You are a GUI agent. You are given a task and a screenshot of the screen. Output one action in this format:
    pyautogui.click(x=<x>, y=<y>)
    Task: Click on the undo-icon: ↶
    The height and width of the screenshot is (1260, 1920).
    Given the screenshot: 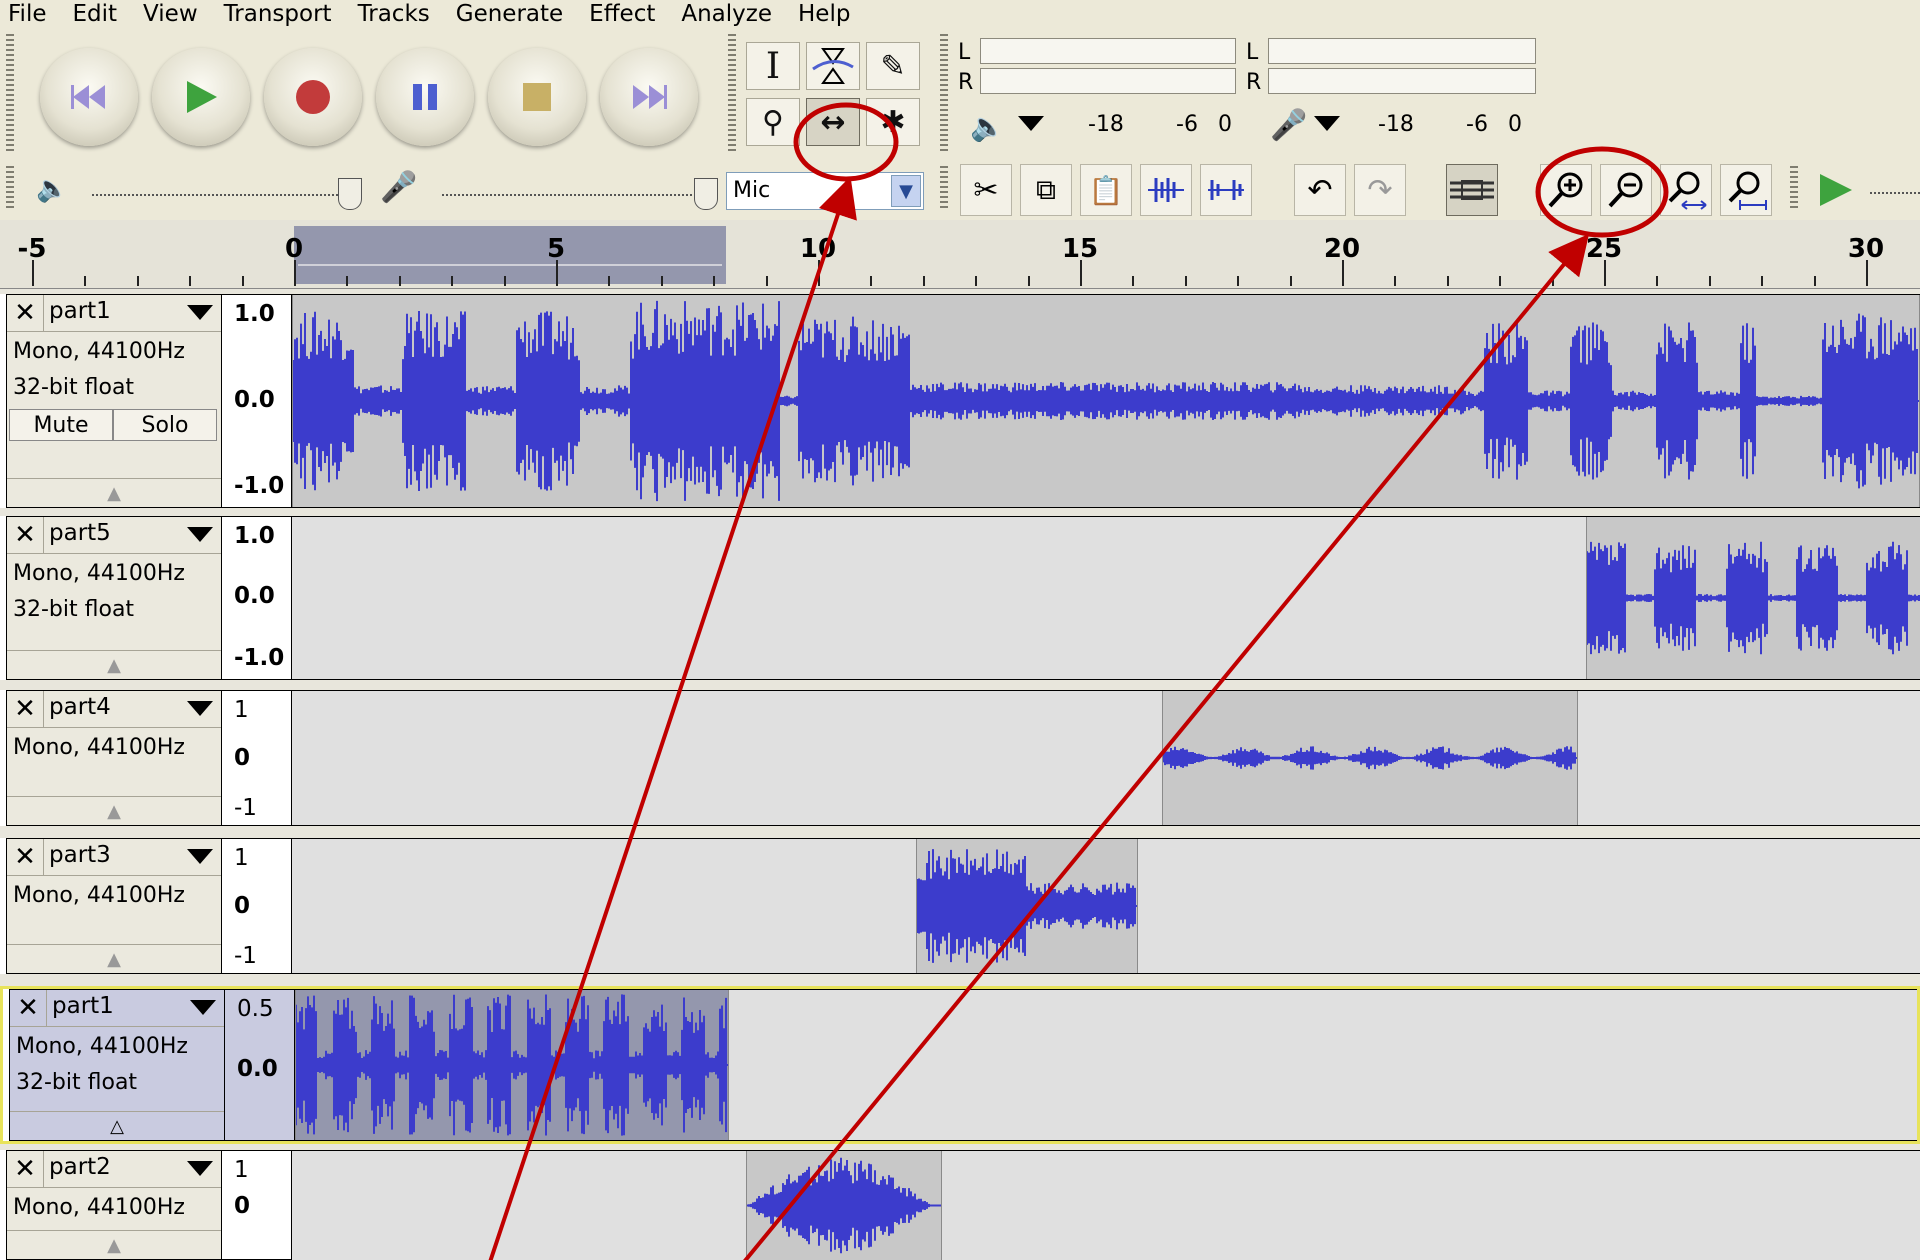 What is the action you would take?
    pyautogui.click(x=1320, y=190)
    